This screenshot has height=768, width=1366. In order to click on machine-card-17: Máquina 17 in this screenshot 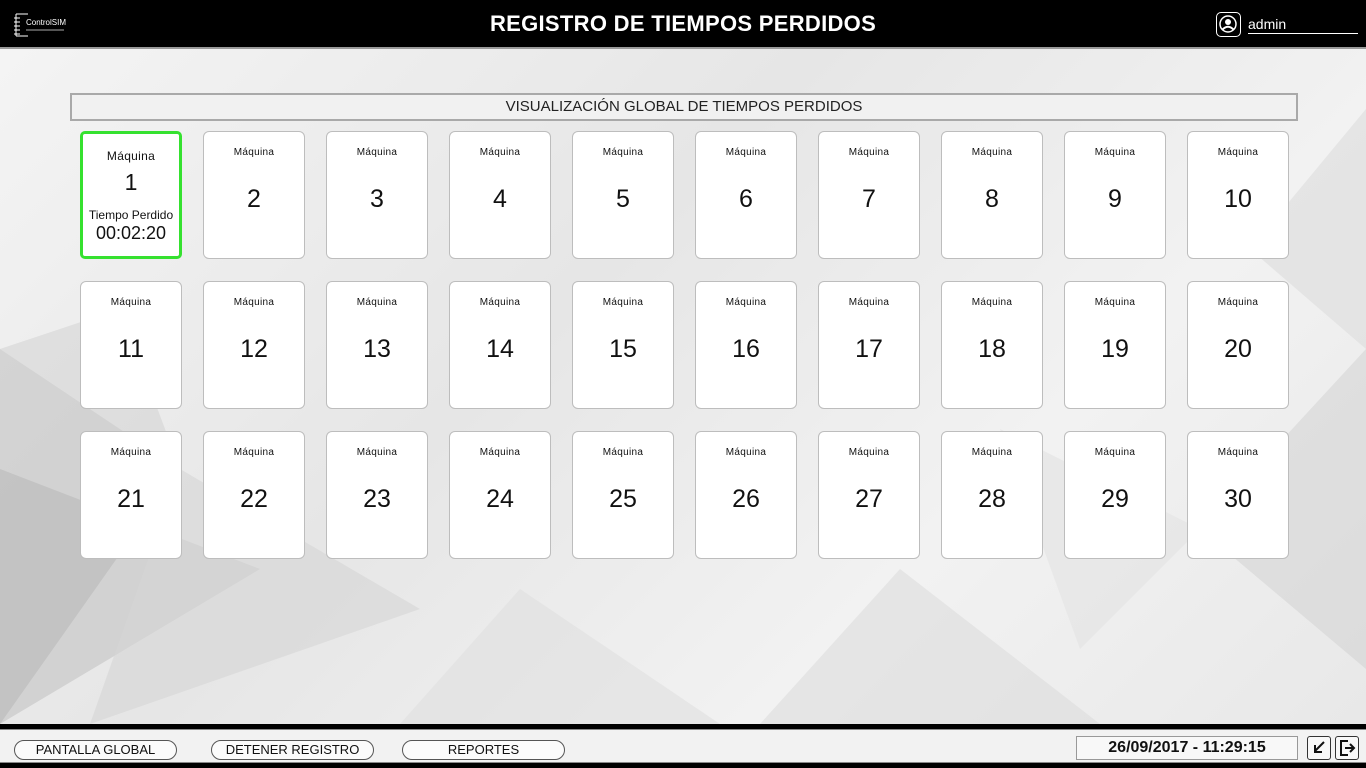, I will do `click(869, 345)`.